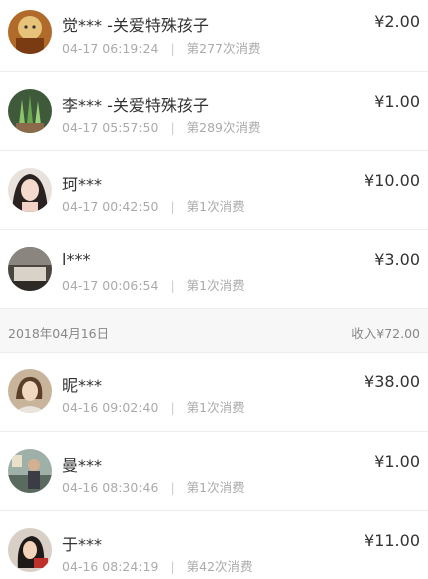  What do you see at coordinates (110, 127) in the screenshot?
I see `transaction-time: 04-17 05:57:50` at bounding box center [110, 127].